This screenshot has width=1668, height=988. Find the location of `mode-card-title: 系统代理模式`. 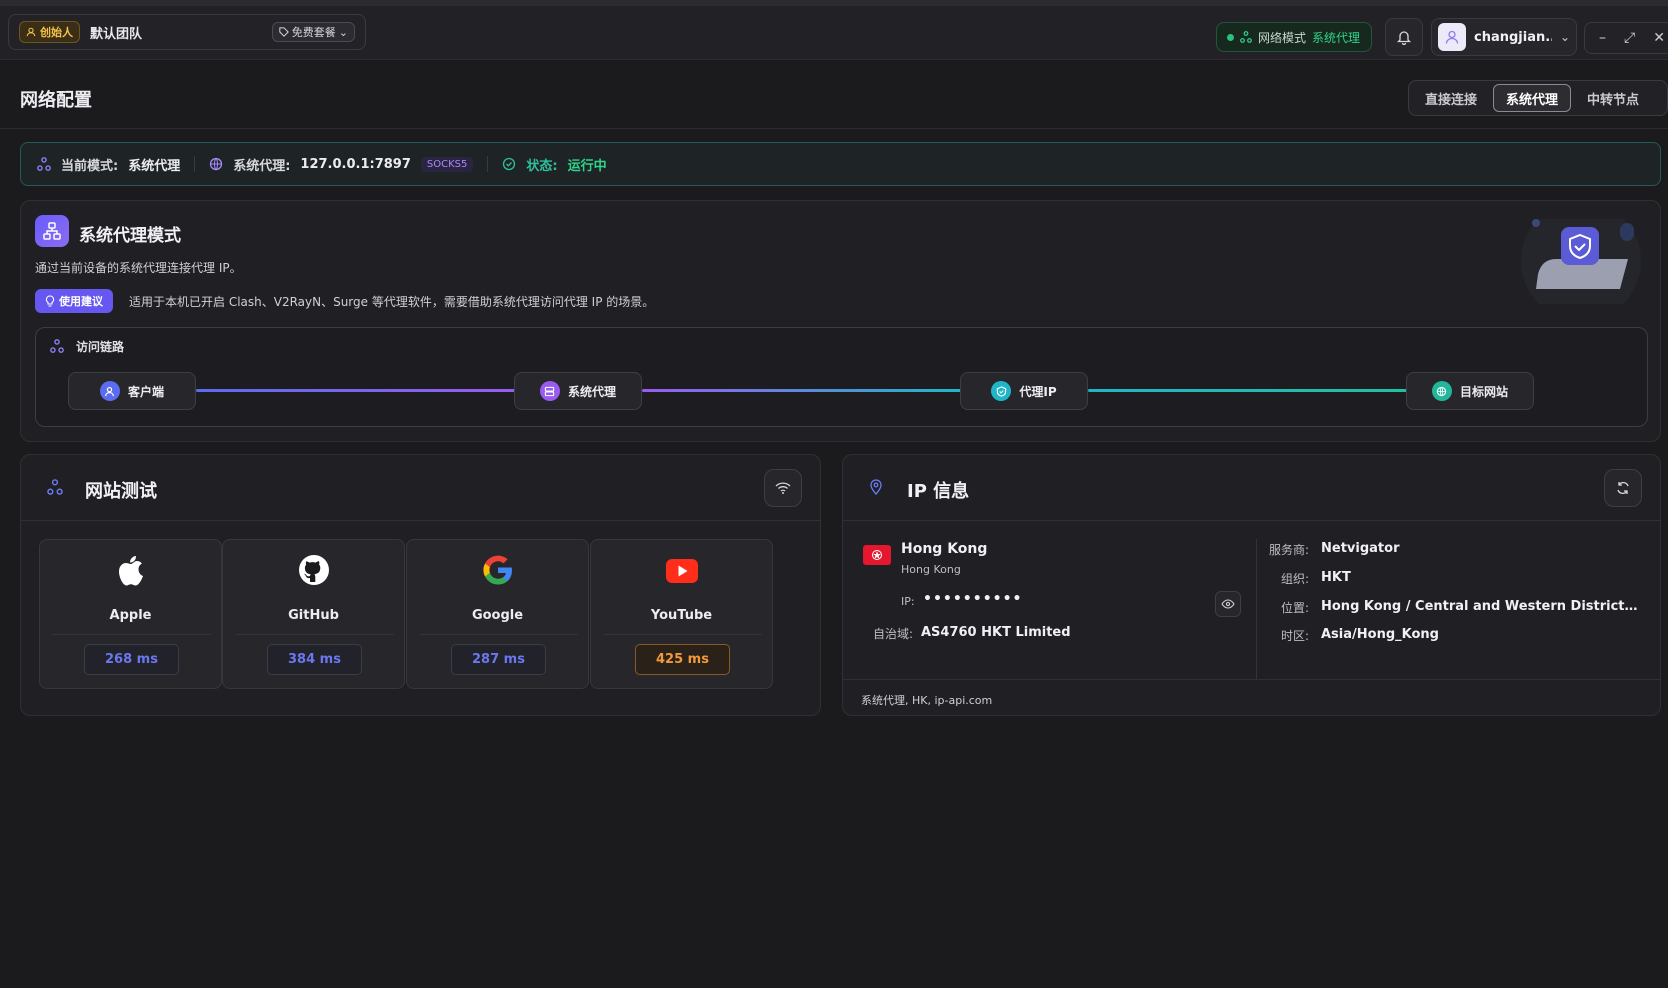

mode-card-title: 系统代理模式 is located at coordinates (130, 236).